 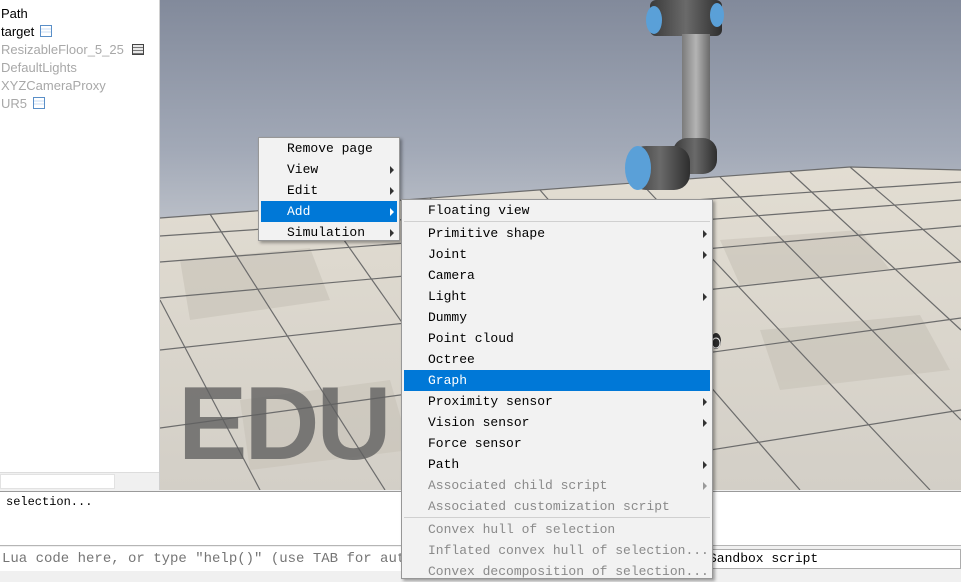 What do you see at coordinates (326, 232) in the screenshot?
I see `menu-item-label: Simulation` at bounding box center [326, 232].